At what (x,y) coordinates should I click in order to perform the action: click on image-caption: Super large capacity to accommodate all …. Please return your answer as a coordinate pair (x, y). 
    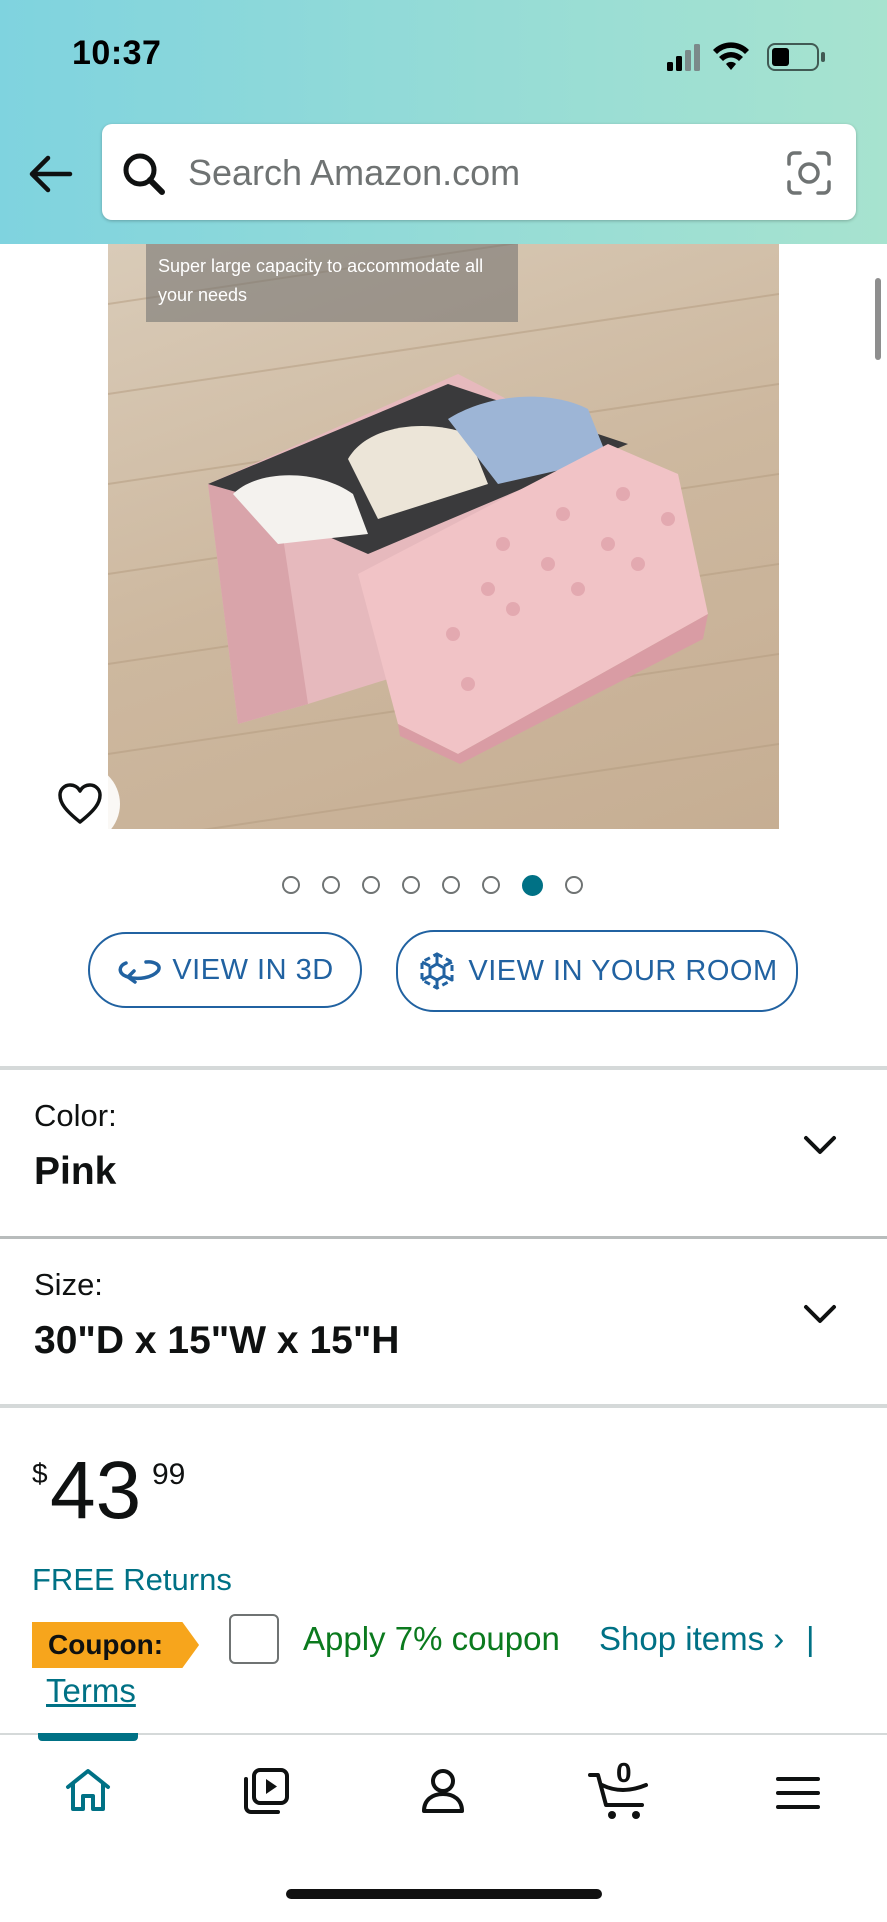
    Looking at the image, I should click on (332, 283).